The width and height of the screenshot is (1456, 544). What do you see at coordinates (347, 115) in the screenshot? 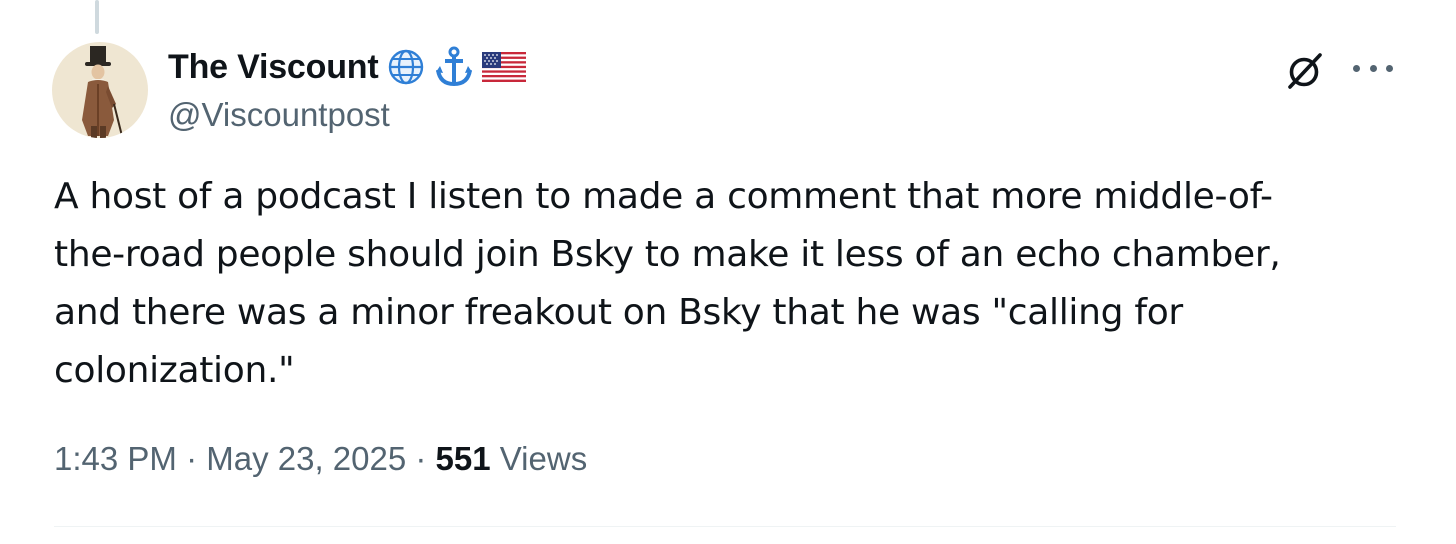
I see `author-handle: @Viscountpost` at bounding box center [347, 115].